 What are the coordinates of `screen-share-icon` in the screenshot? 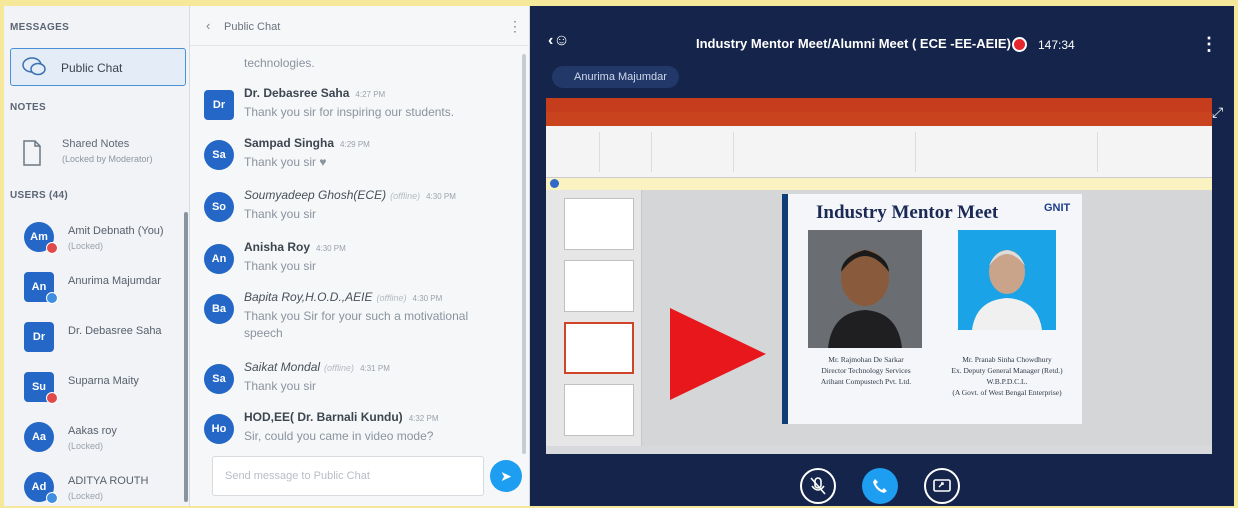 It's located at (942, 485).